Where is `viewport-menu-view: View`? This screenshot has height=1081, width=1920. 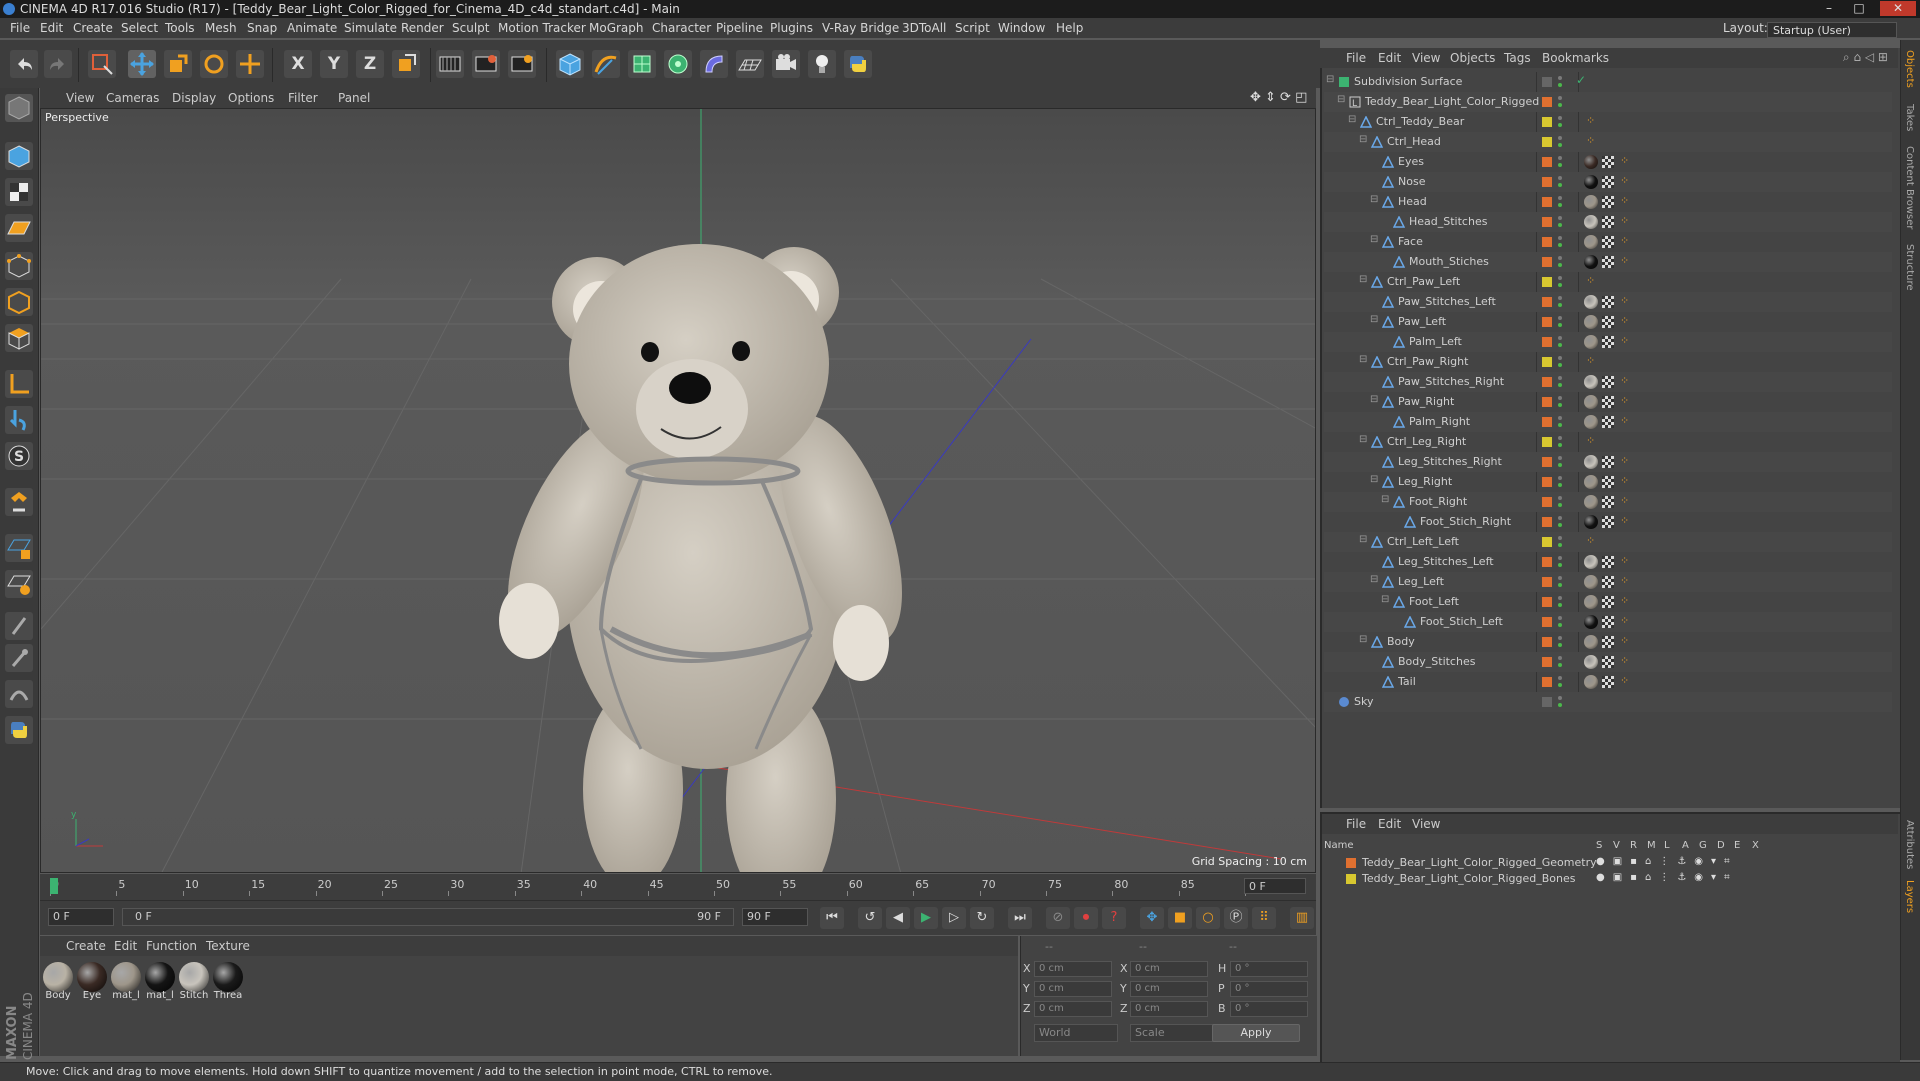 viewport-menu-view: View is located at coordinates (80, 98).